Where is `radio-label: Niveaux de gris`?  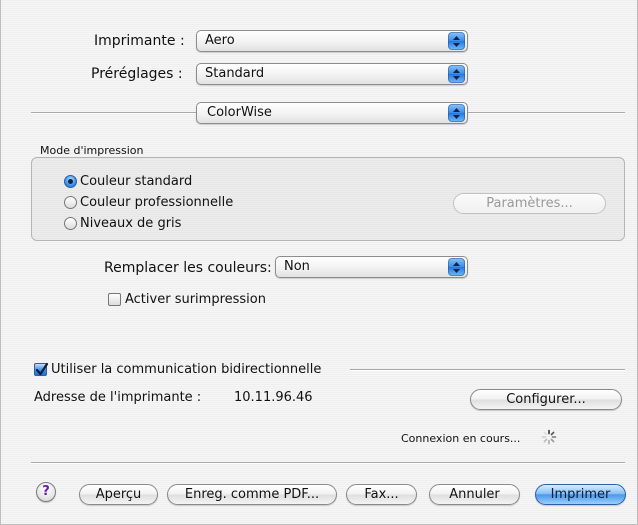
radio-label: Niveaux de gris is located at coordinates (131, 223).